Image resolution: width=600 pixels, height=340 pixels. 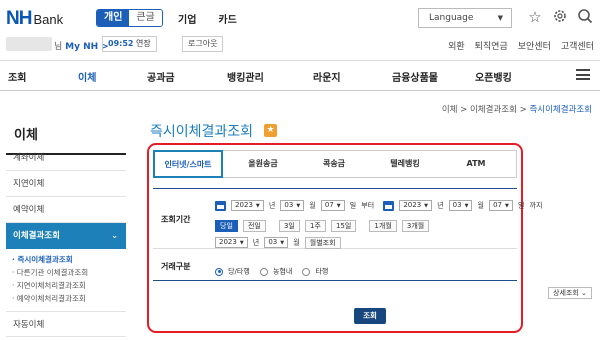 What do you see at coordinates (48, 19) in the screenshot?
I see `logo-bank: Bank` at bounding box center [48, 19].